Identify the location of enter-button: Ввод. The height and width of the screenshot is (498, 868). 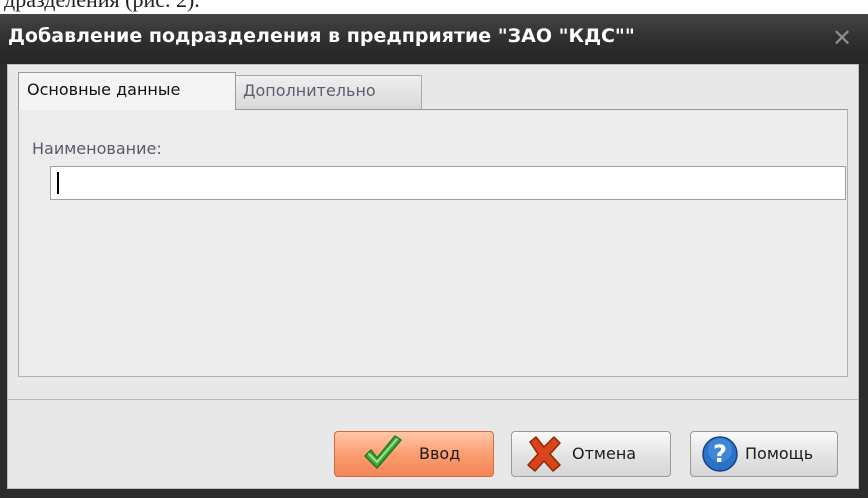
(414, 454).